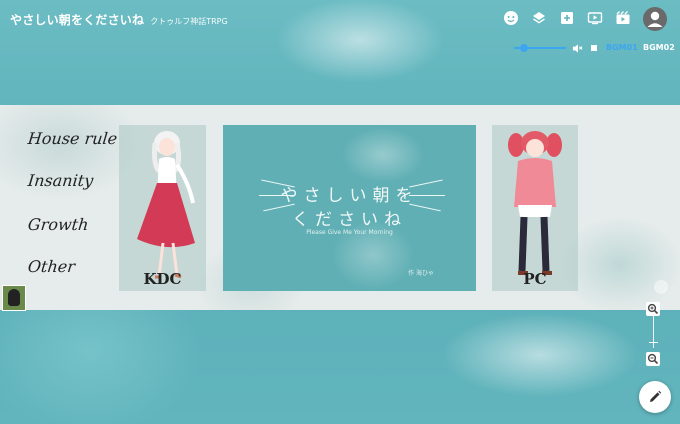 This screenshot has width=680, height=424. What do you see at coordinates (189, 21) in the screenshot?
I see `room-title-sub: クトゥルフ神話TRPG` at bounding box center [189, 21].